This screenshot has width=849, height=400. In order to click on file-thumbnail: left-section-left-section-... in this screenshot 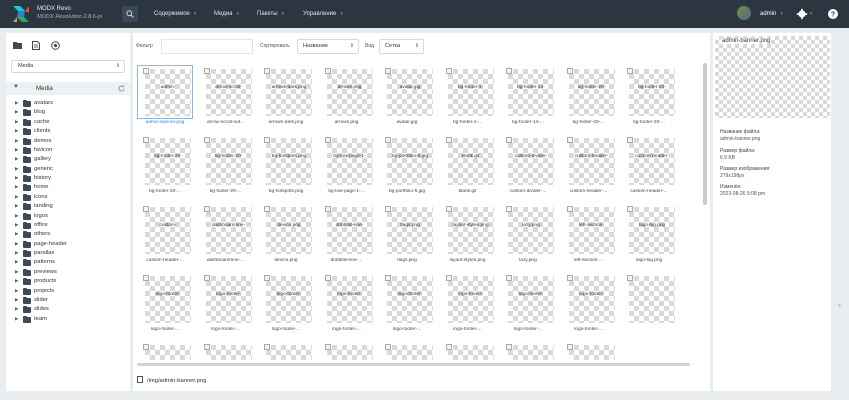, I will do `click(589, 233)`.